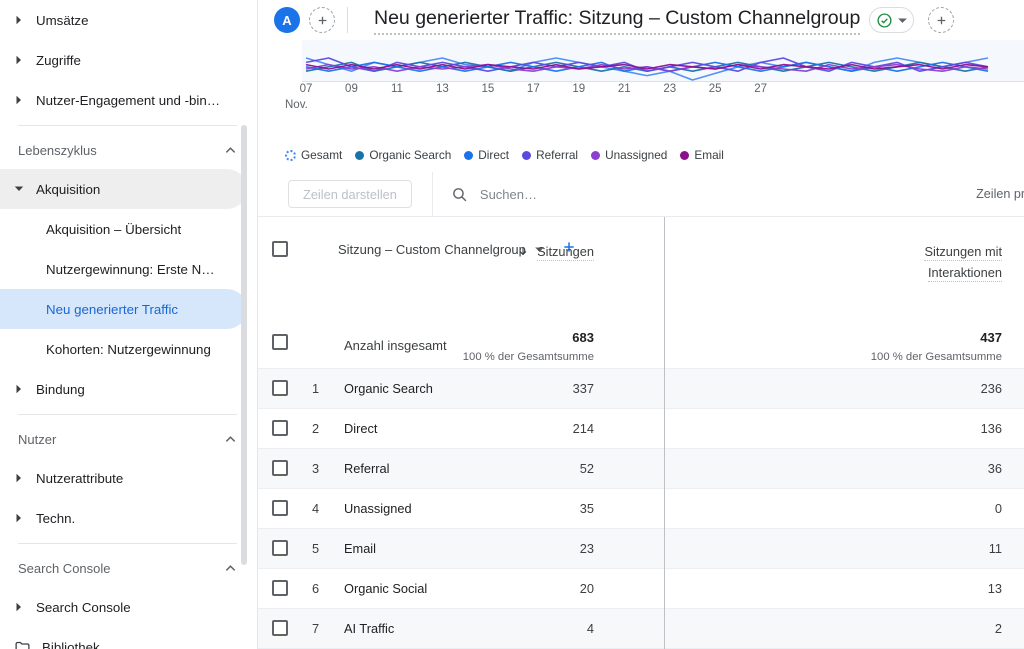 Image resolution: width=1024 pixels, height=649 pixels. I want to click on avatar: A, so click(287, 20).